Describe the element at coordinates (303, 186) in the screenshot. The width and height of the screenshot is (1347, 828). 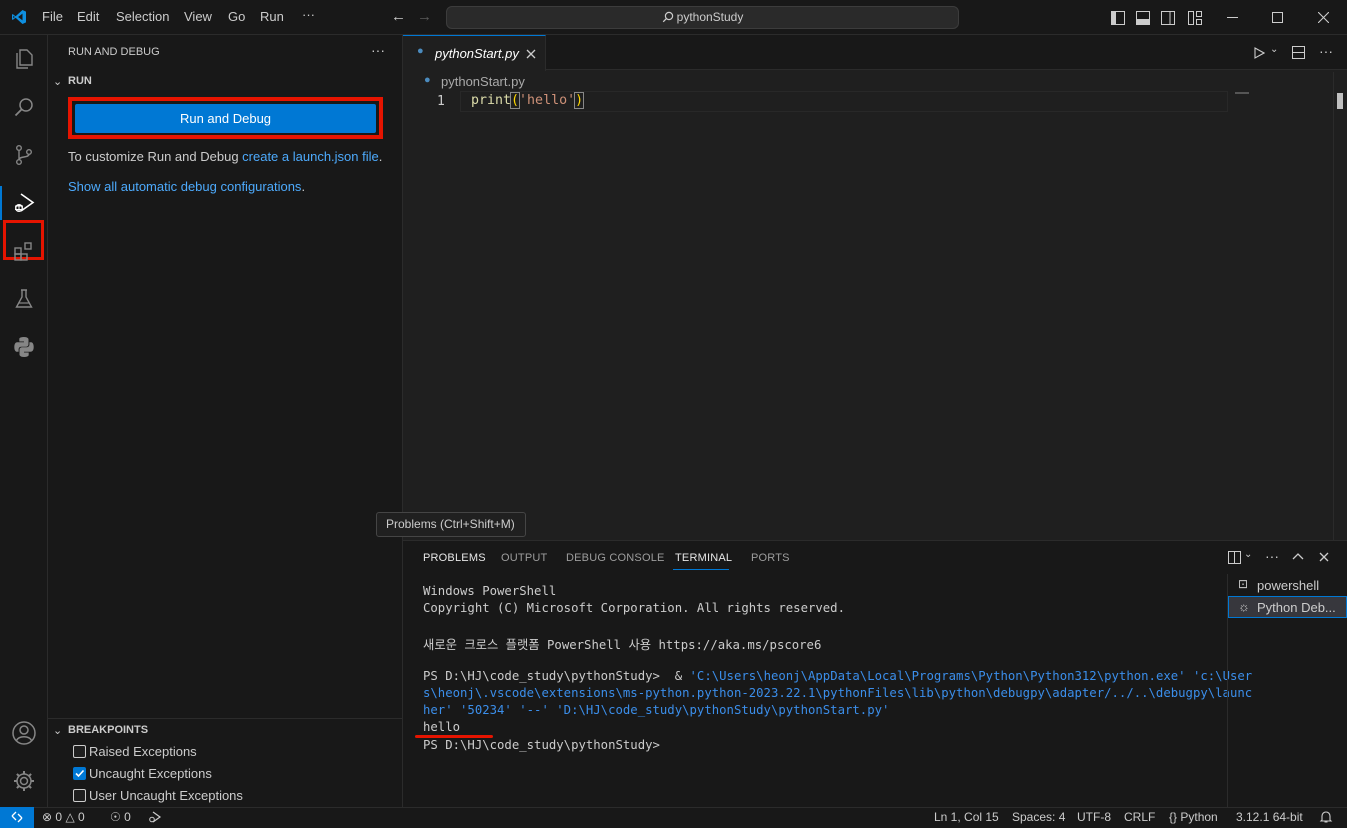
I see `show-period: .` at that location.